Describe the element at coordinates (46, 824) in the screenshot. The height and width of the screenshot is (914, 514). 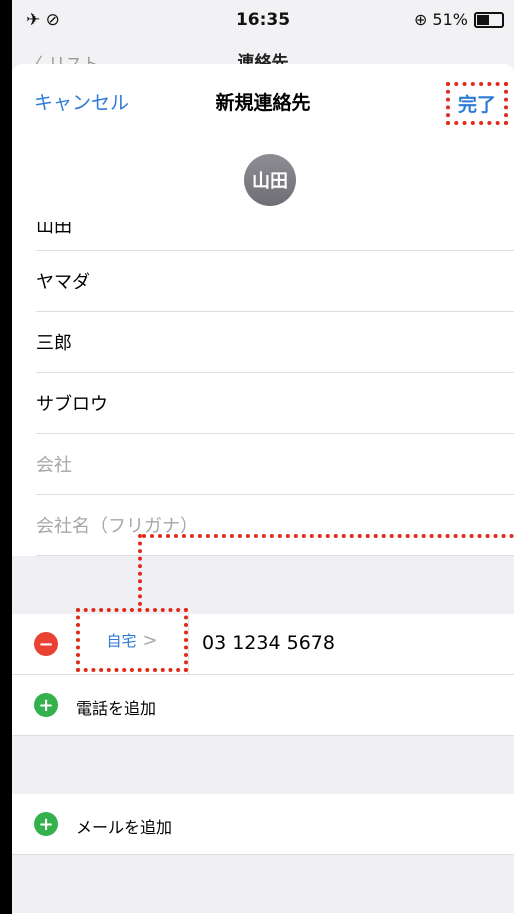
I see `add-email-icon: +` at that location.